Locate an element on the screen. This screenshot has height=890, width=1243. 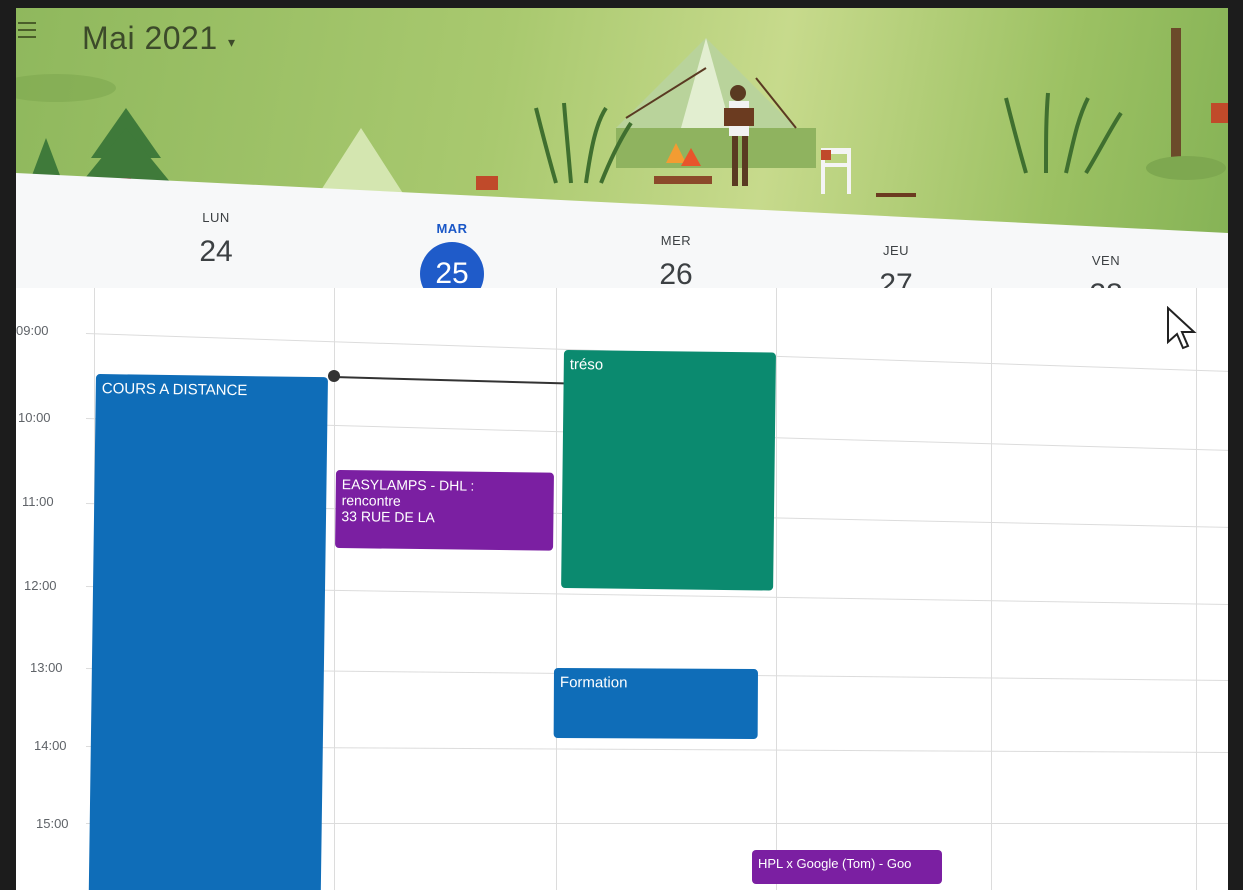
time-label: 12:00 is located at coordinates (40, 585).